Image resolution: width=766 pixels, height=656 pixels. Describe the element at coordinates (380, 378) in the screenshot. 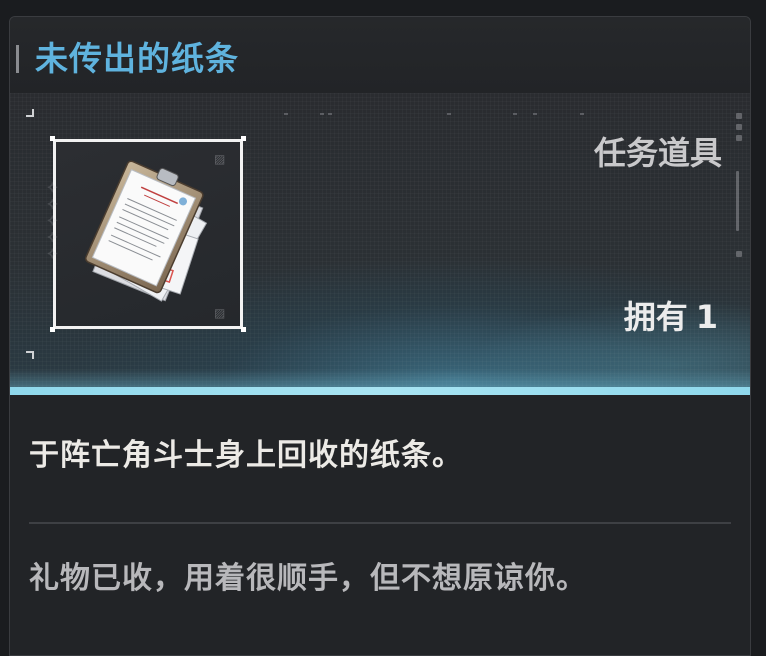

I see `accent-glow` at that location.